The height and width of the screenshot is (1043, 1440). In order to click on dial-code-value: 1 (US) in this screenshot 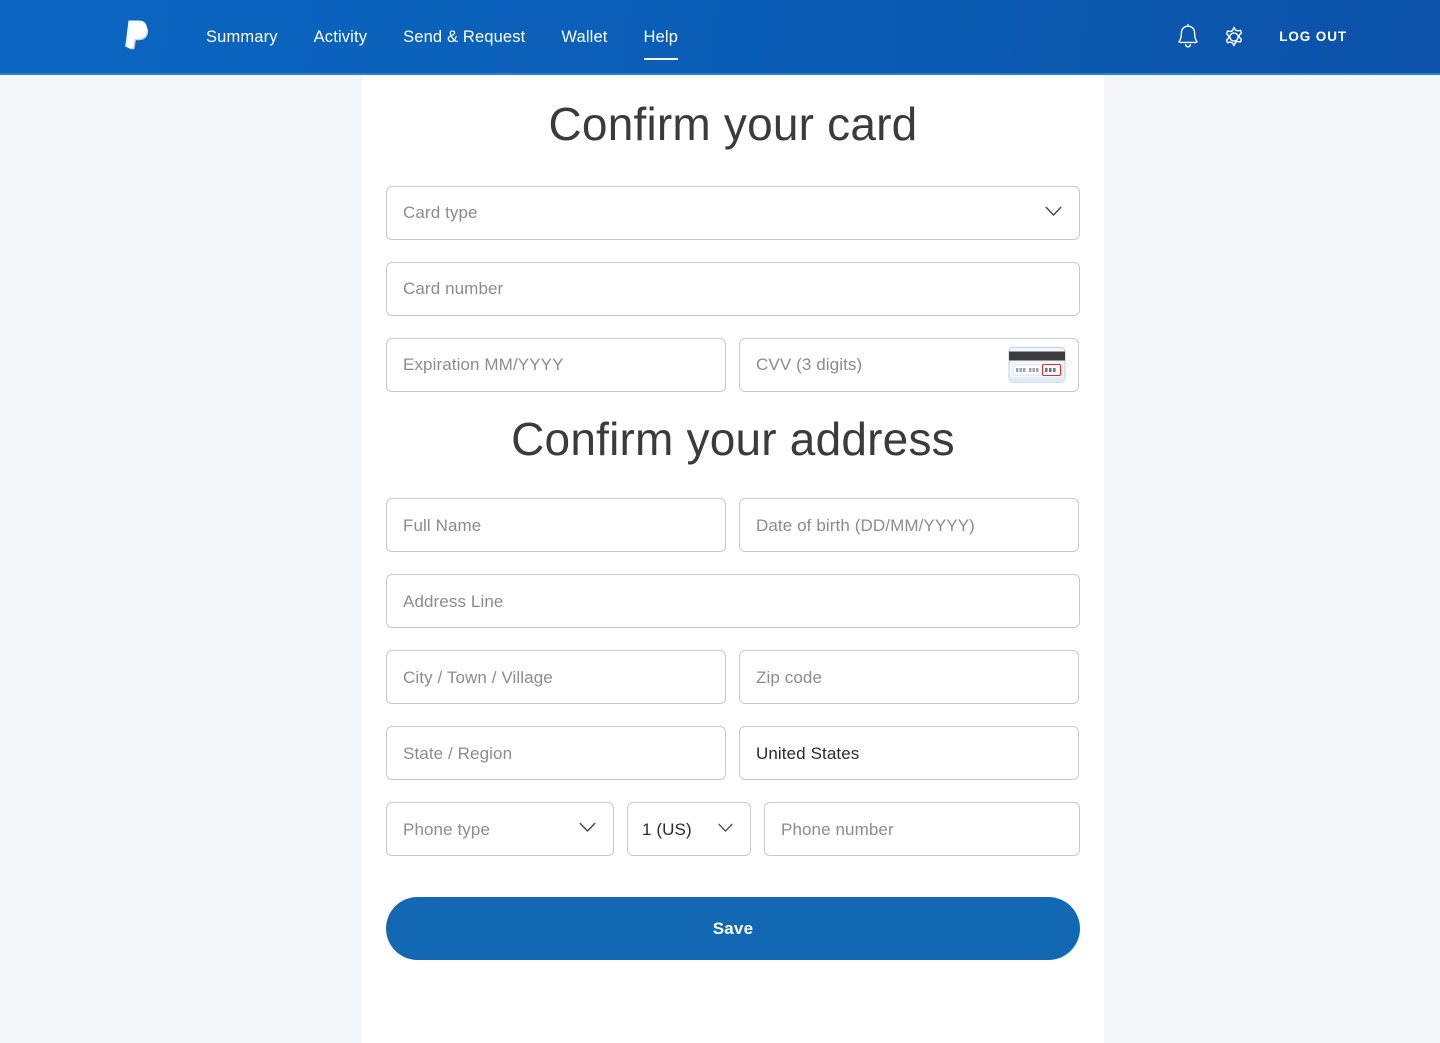, I will do `click(667, 829)`.